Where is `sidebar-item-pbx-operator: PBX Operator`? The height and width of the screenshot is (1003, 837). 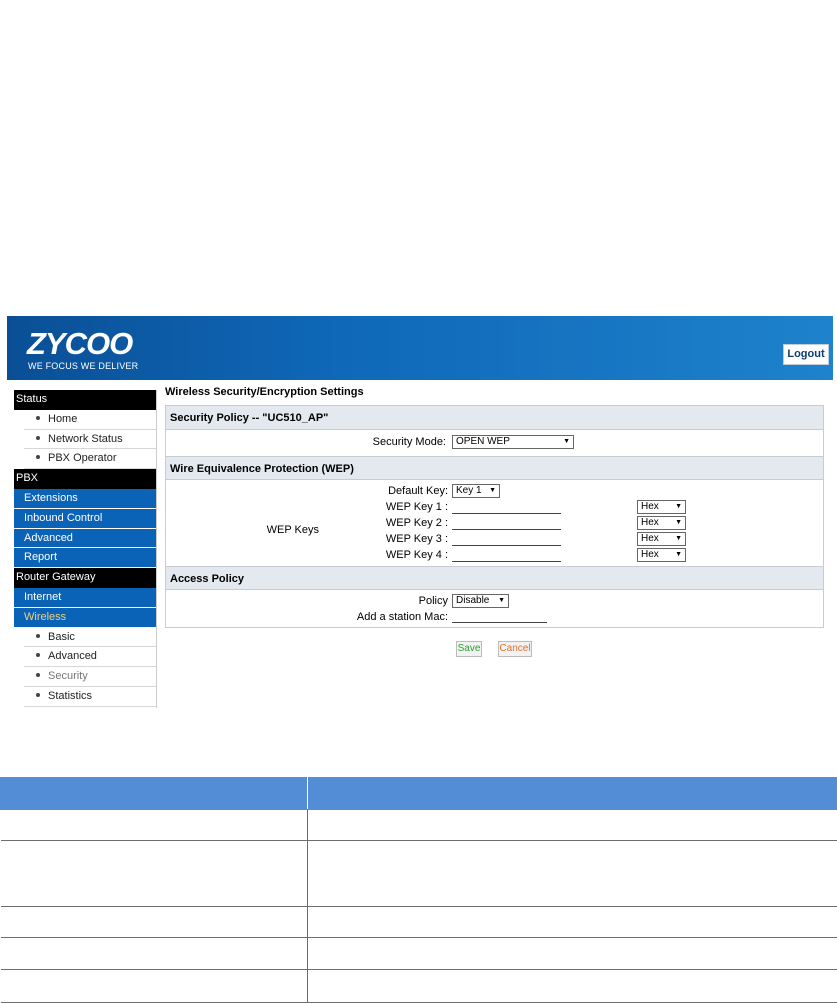
sidebar-item-pbx-operator: PBX Operator is located at coordinates (90, 459).